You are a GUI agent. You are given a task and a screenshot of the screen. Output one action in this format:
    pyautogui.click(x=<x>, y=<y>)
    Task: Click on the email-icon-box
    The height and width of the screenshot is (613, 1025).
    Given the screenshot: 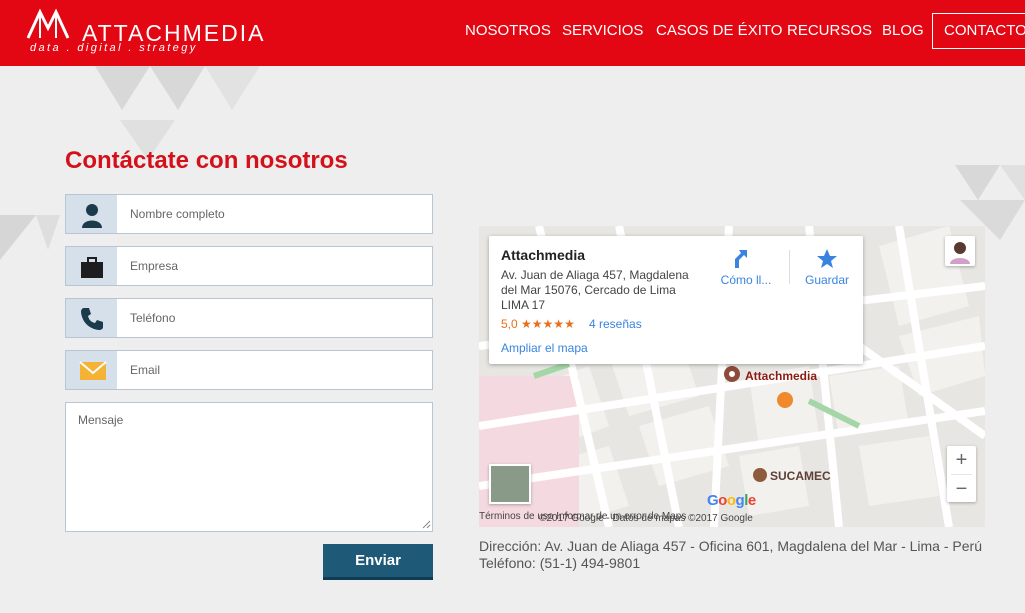 What is the action you would take?
    pyautogui.click(x=91, y=370)
    